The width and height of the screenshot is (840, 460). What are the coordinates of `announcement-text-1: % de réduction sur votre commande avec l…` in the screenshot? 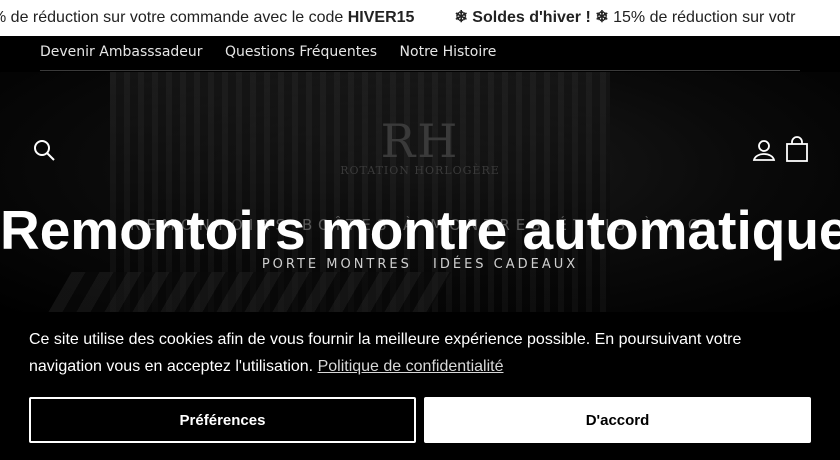 It's located at (174, 17).